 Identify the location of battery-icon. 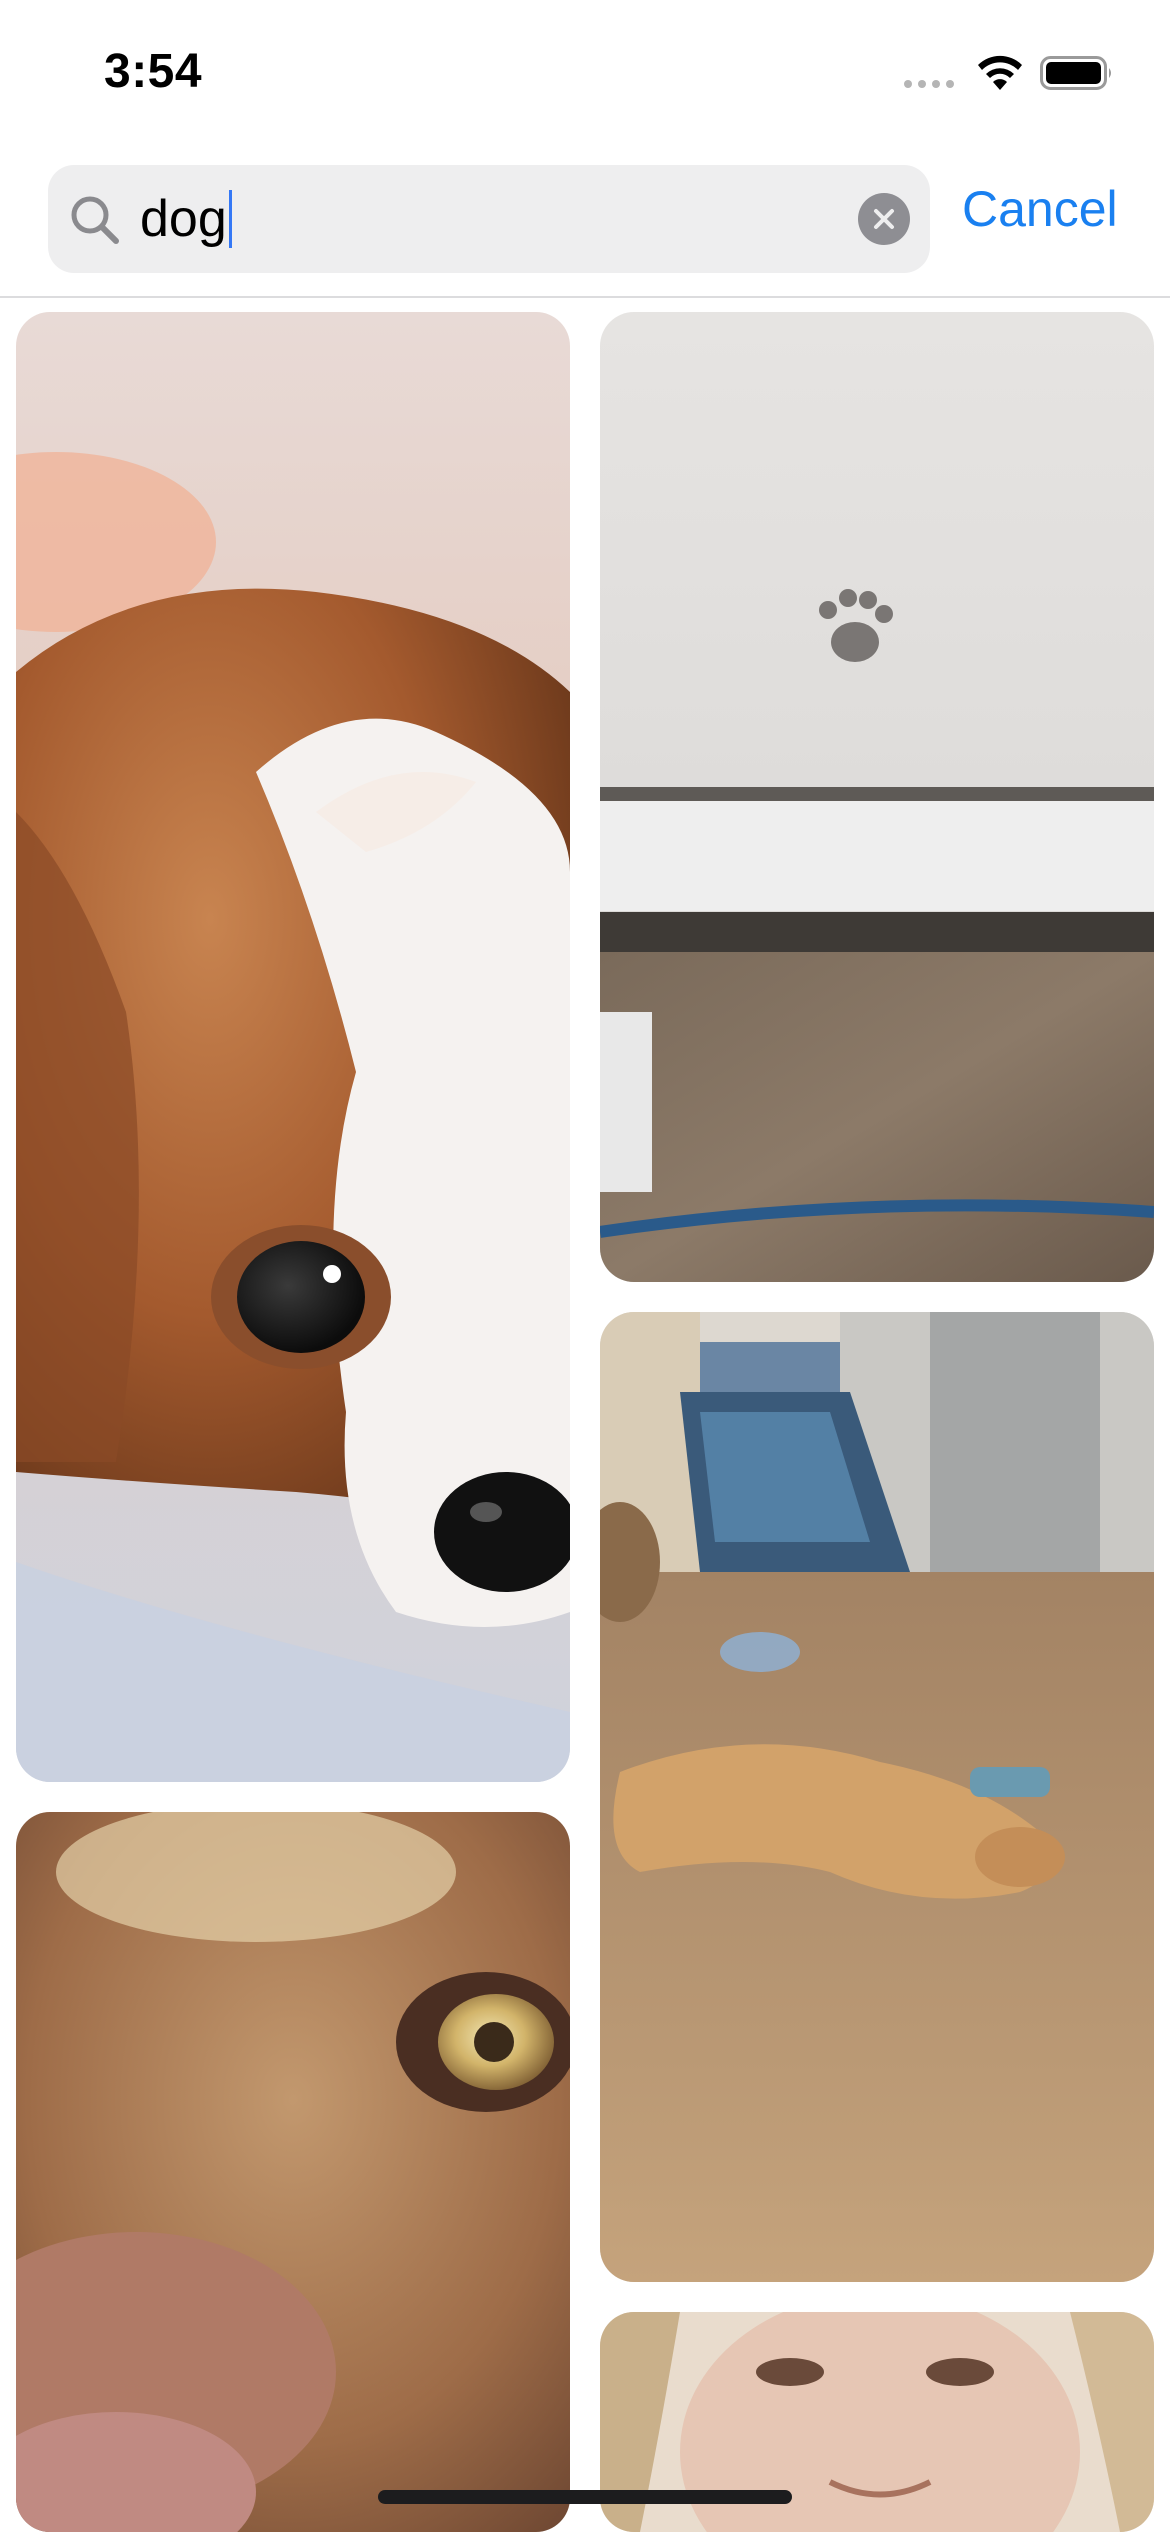
(1075, 73).